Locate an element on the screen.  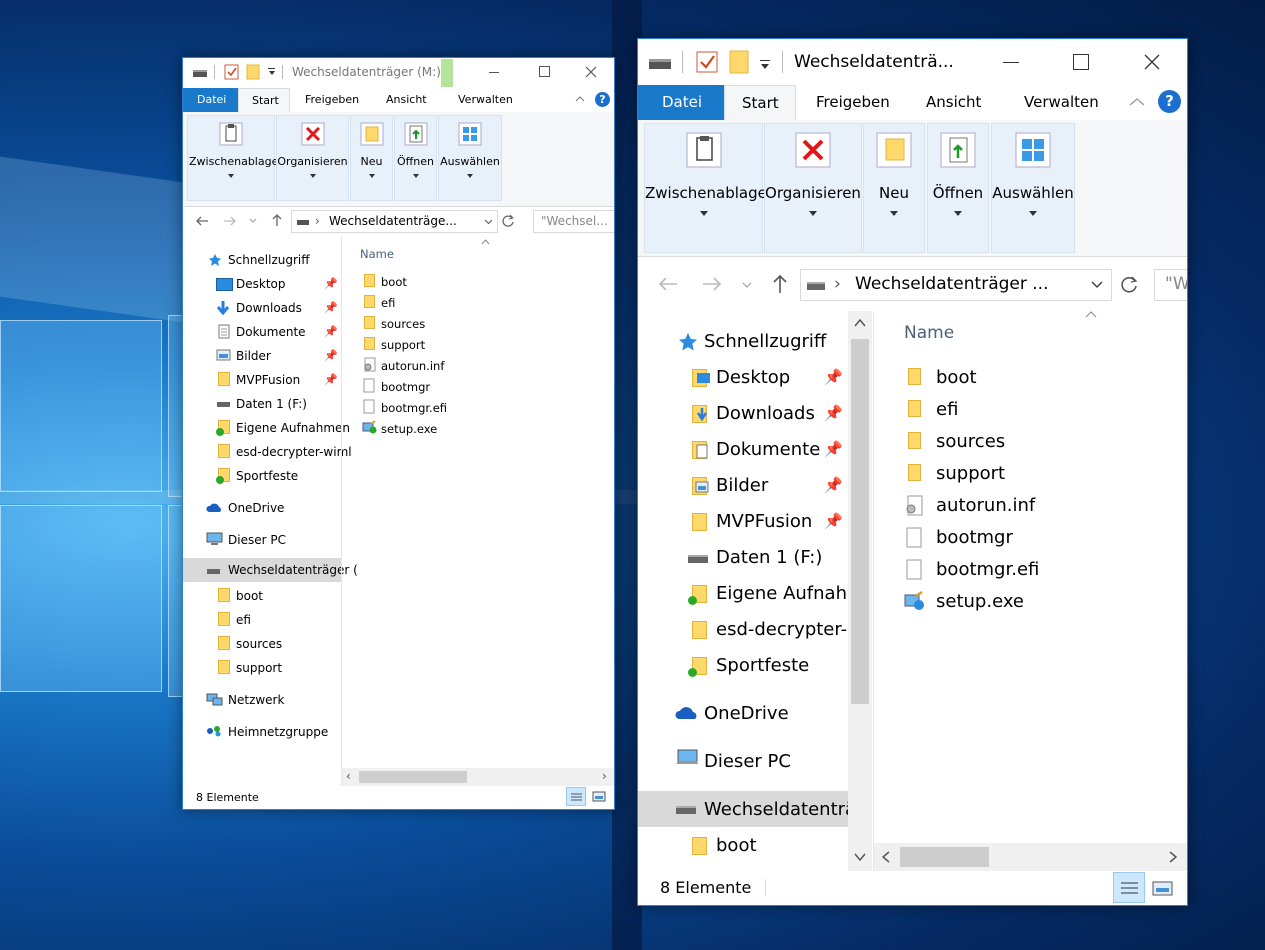
nav-removable-drive: Wechseldatenträger ( is located at coordinates (270, 570).